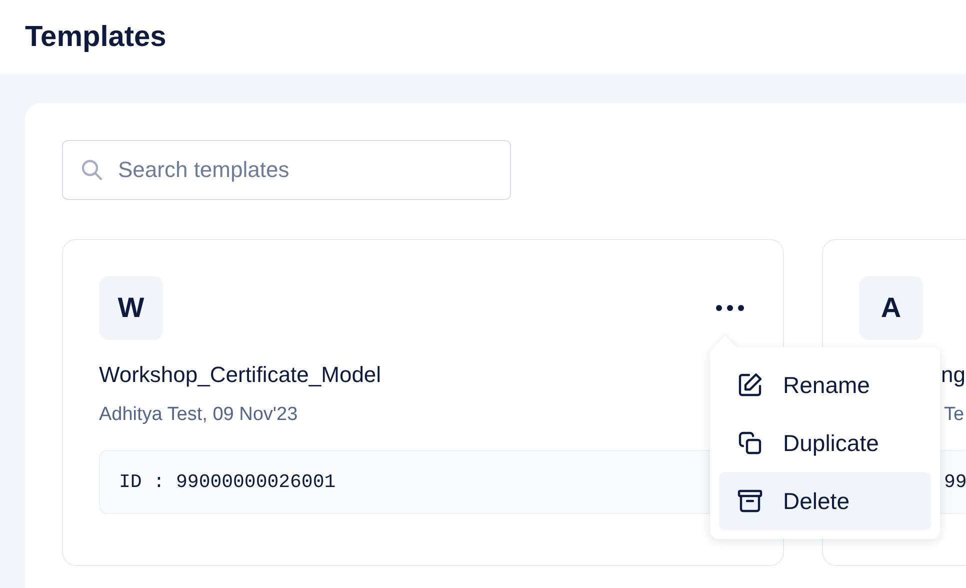  What do you see at coordinates (92, 170) in the screenshot?
I see `search-icon` at bounding box center [92, 170].